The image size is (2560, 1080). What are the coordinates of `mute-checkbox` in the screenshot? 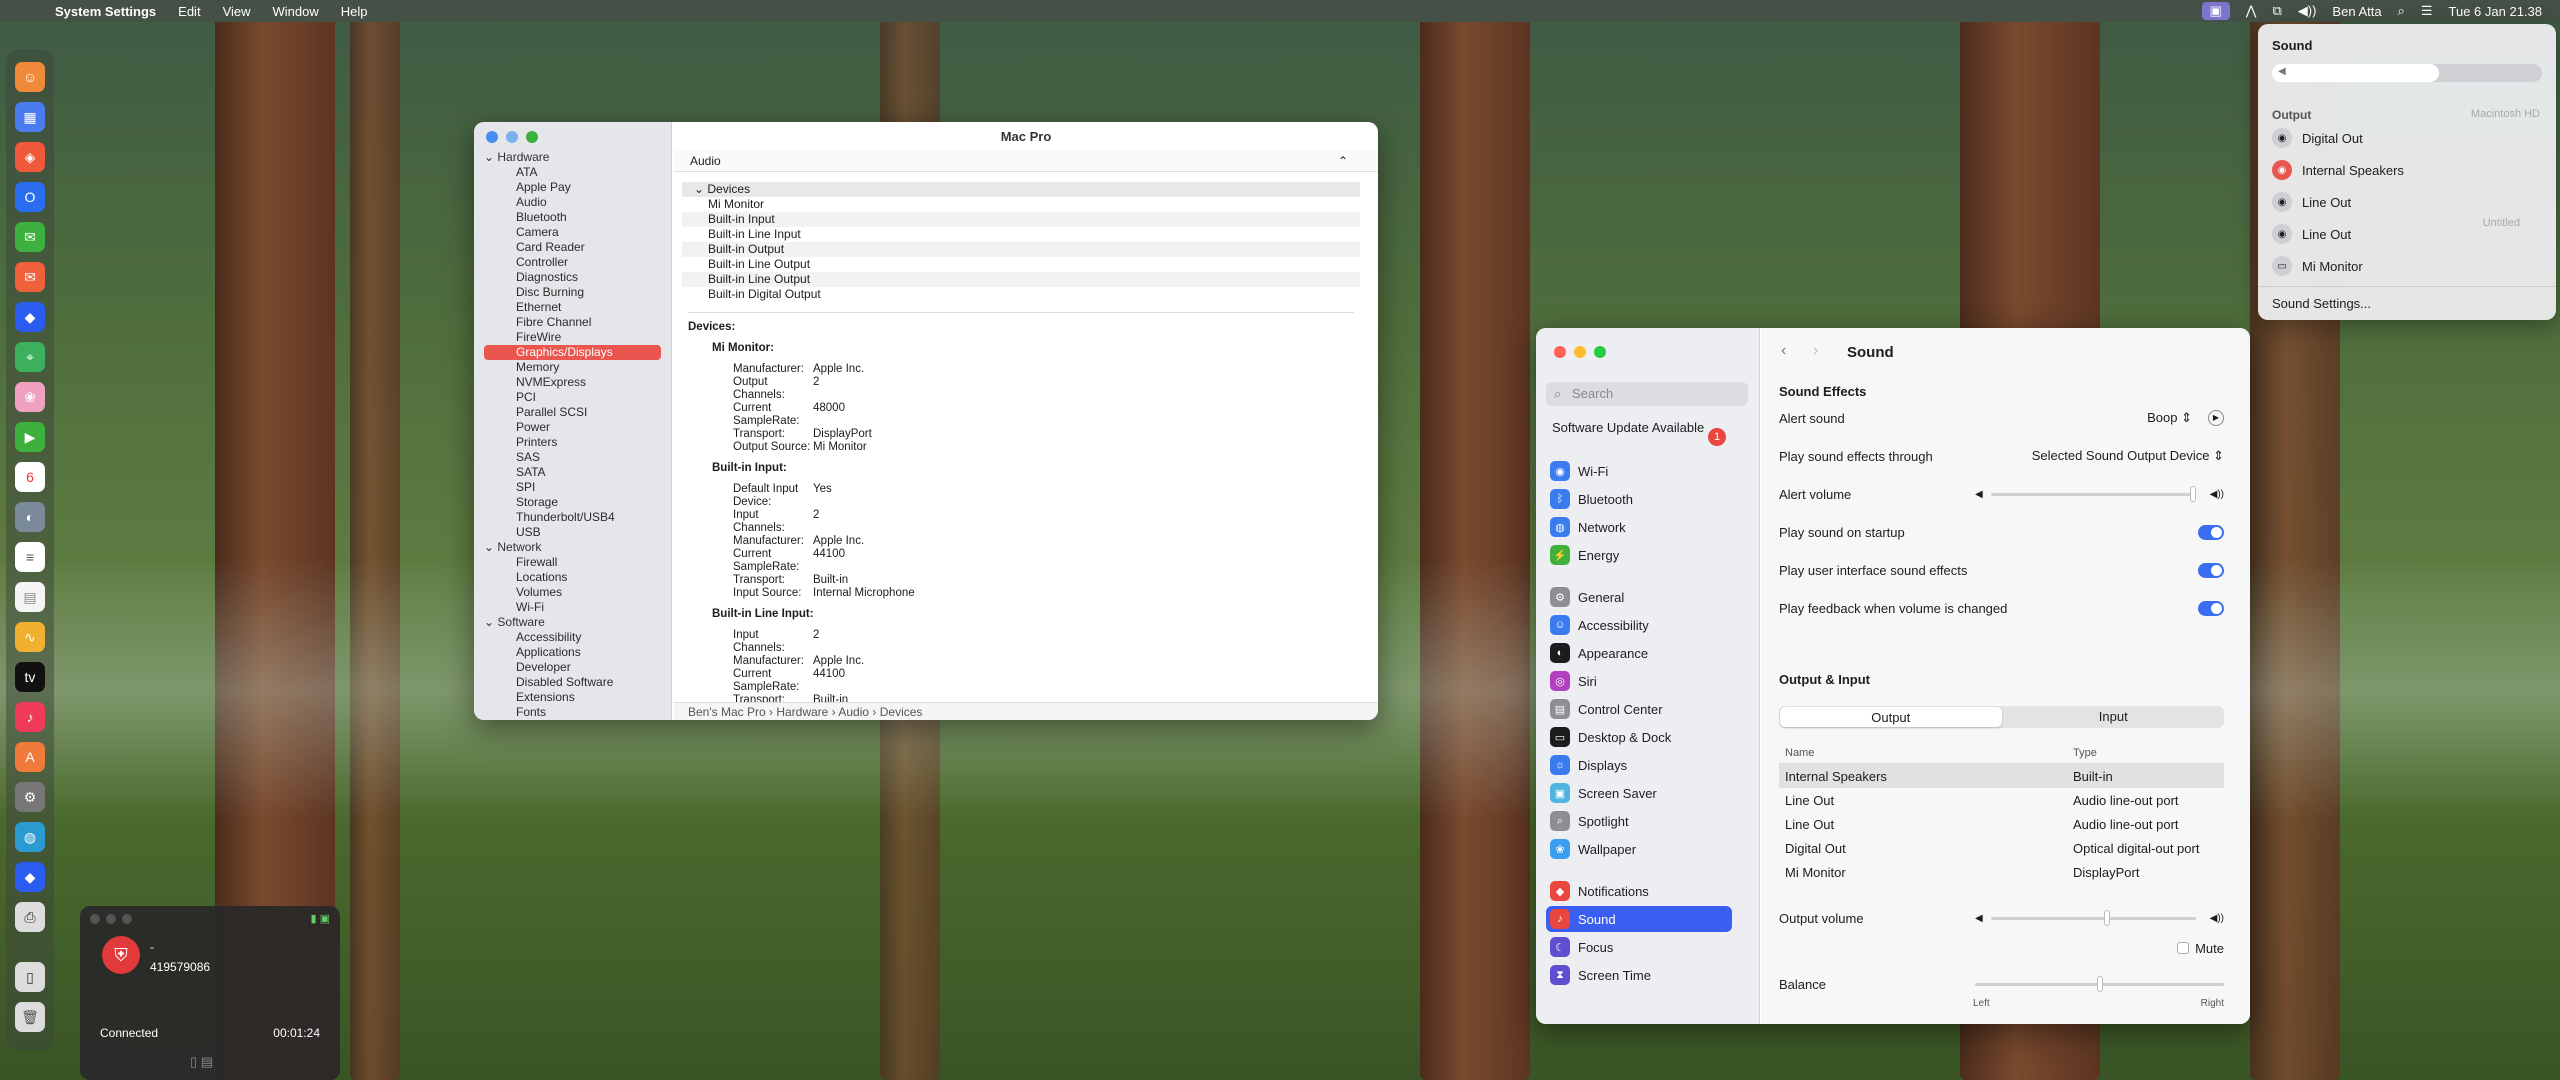 It's located at (2183, 948).